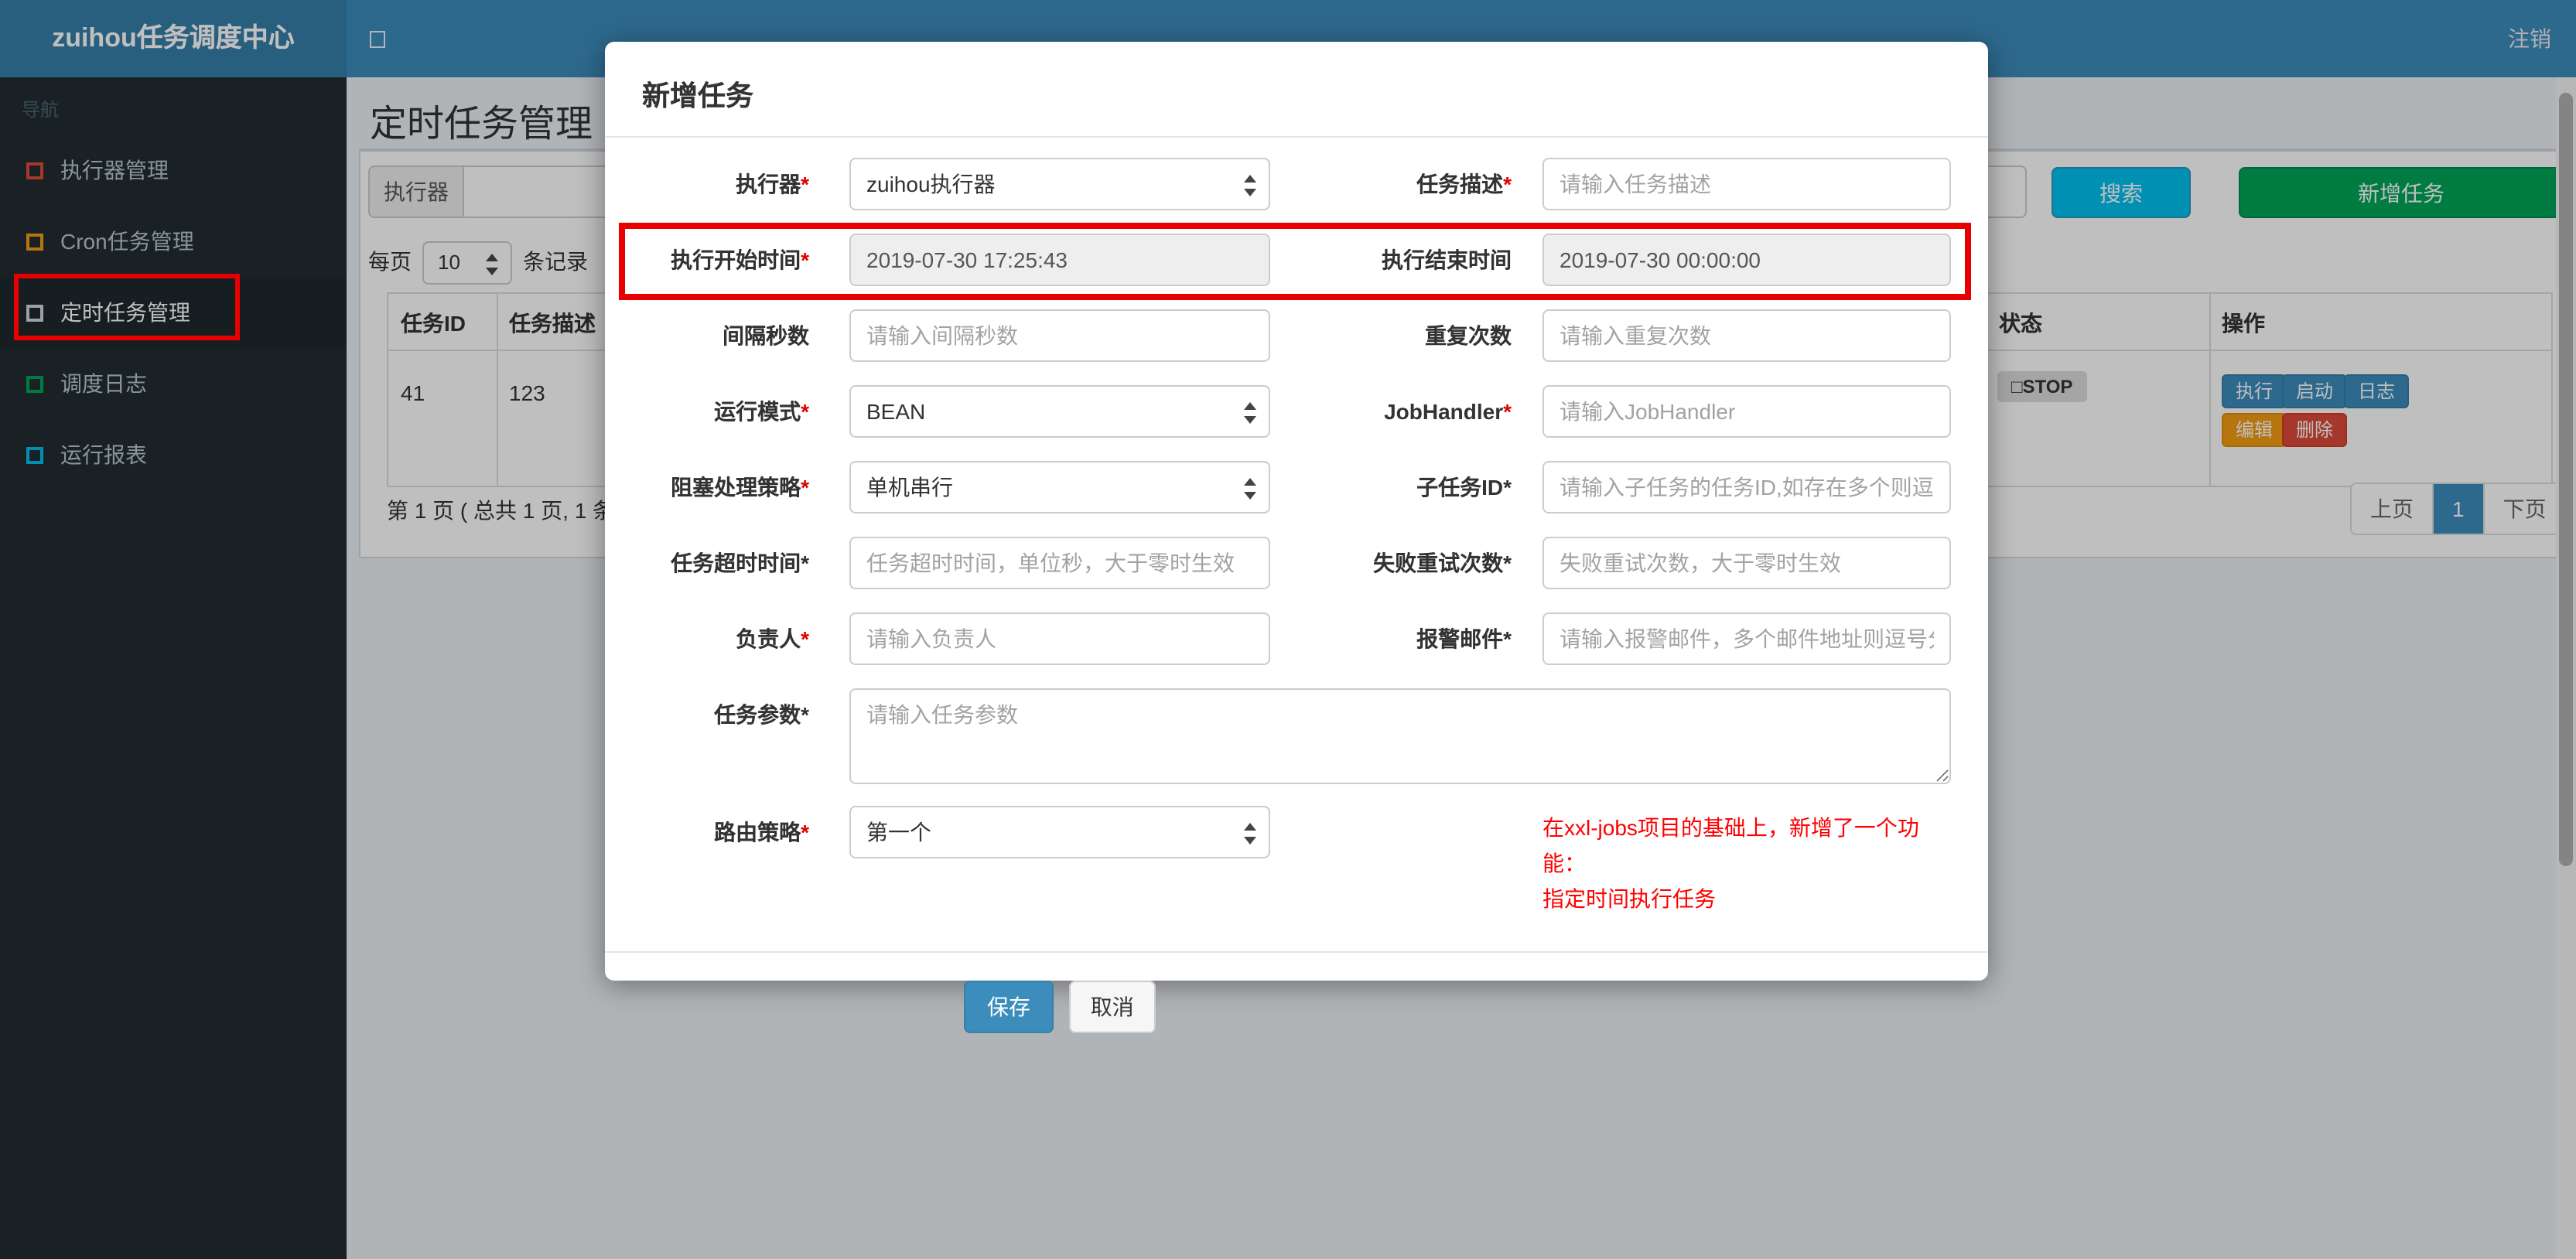 The width and height of the screenshot is (2576, 1259). I want to click on form-row: 任务超时时间* 失败重试次数*, so click(1285, 563).